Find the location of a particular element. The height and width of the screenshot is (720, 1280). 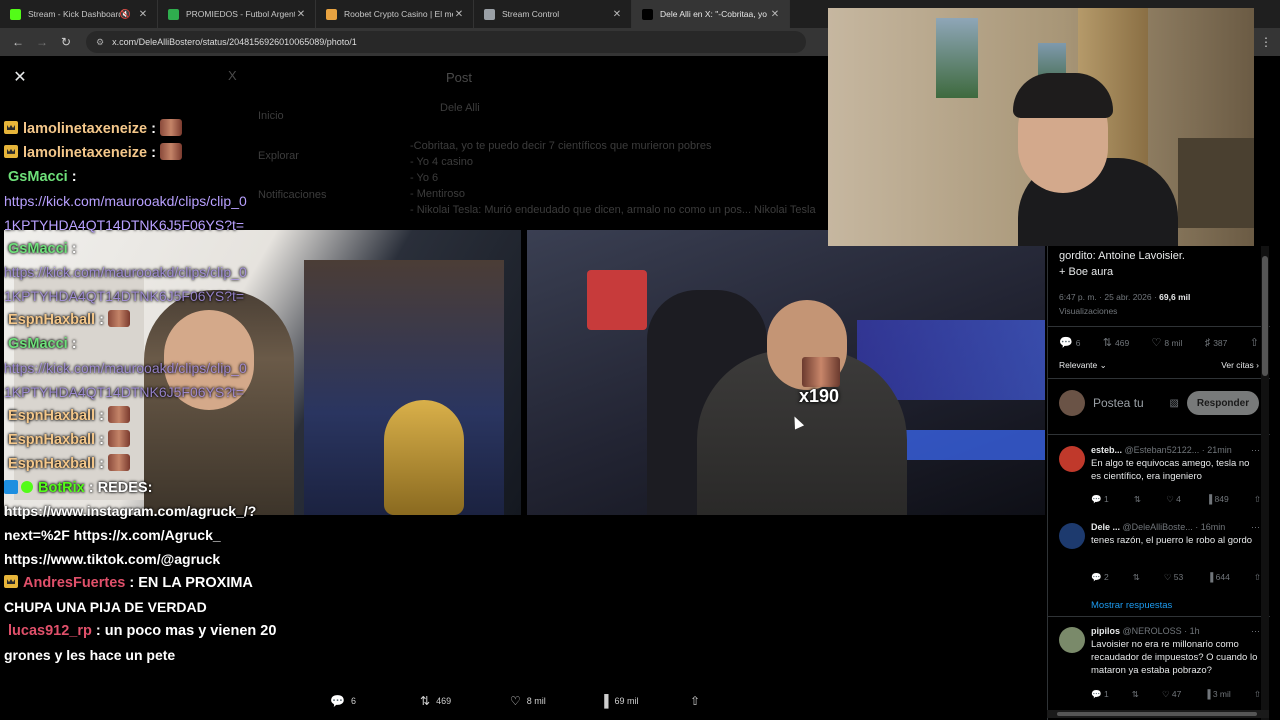

bookmark-action: ♯ 387 is located at coordinates (1216, 342).